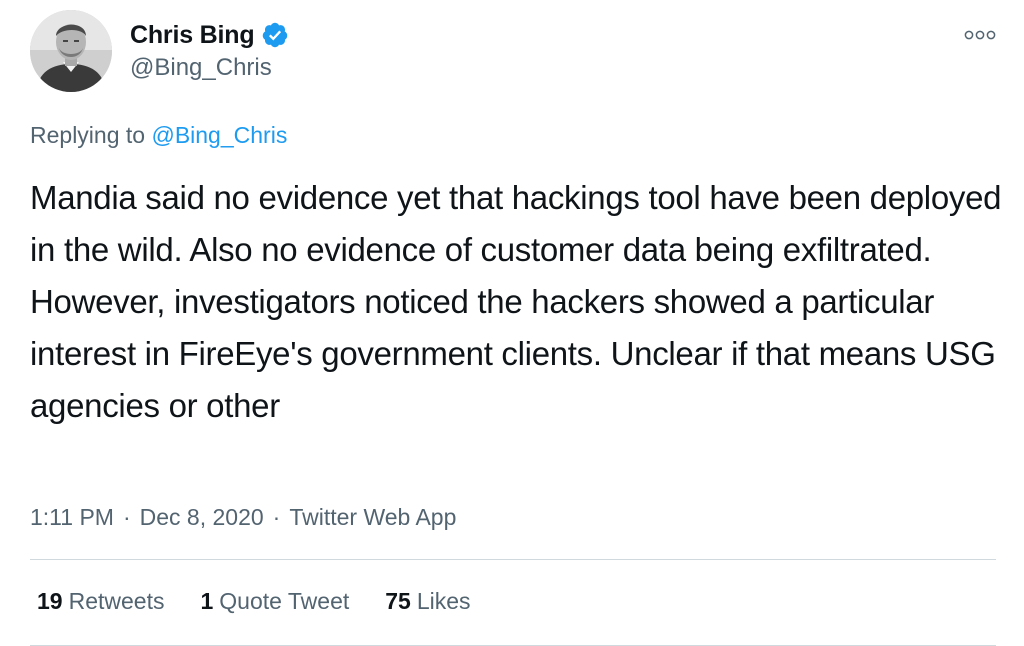  Describe the element at coordinates (513, 559) in the screenshot. I see `divider` at that location.